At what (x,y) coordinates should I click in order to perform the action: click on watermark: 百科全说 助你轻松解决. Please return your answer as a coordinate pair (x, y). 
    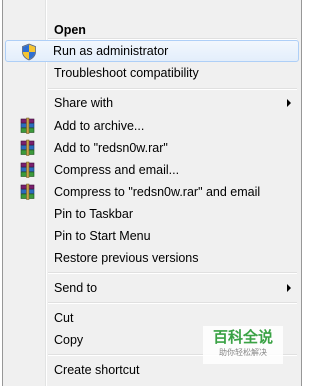
    Looking at the image, I should click on (243, 345).